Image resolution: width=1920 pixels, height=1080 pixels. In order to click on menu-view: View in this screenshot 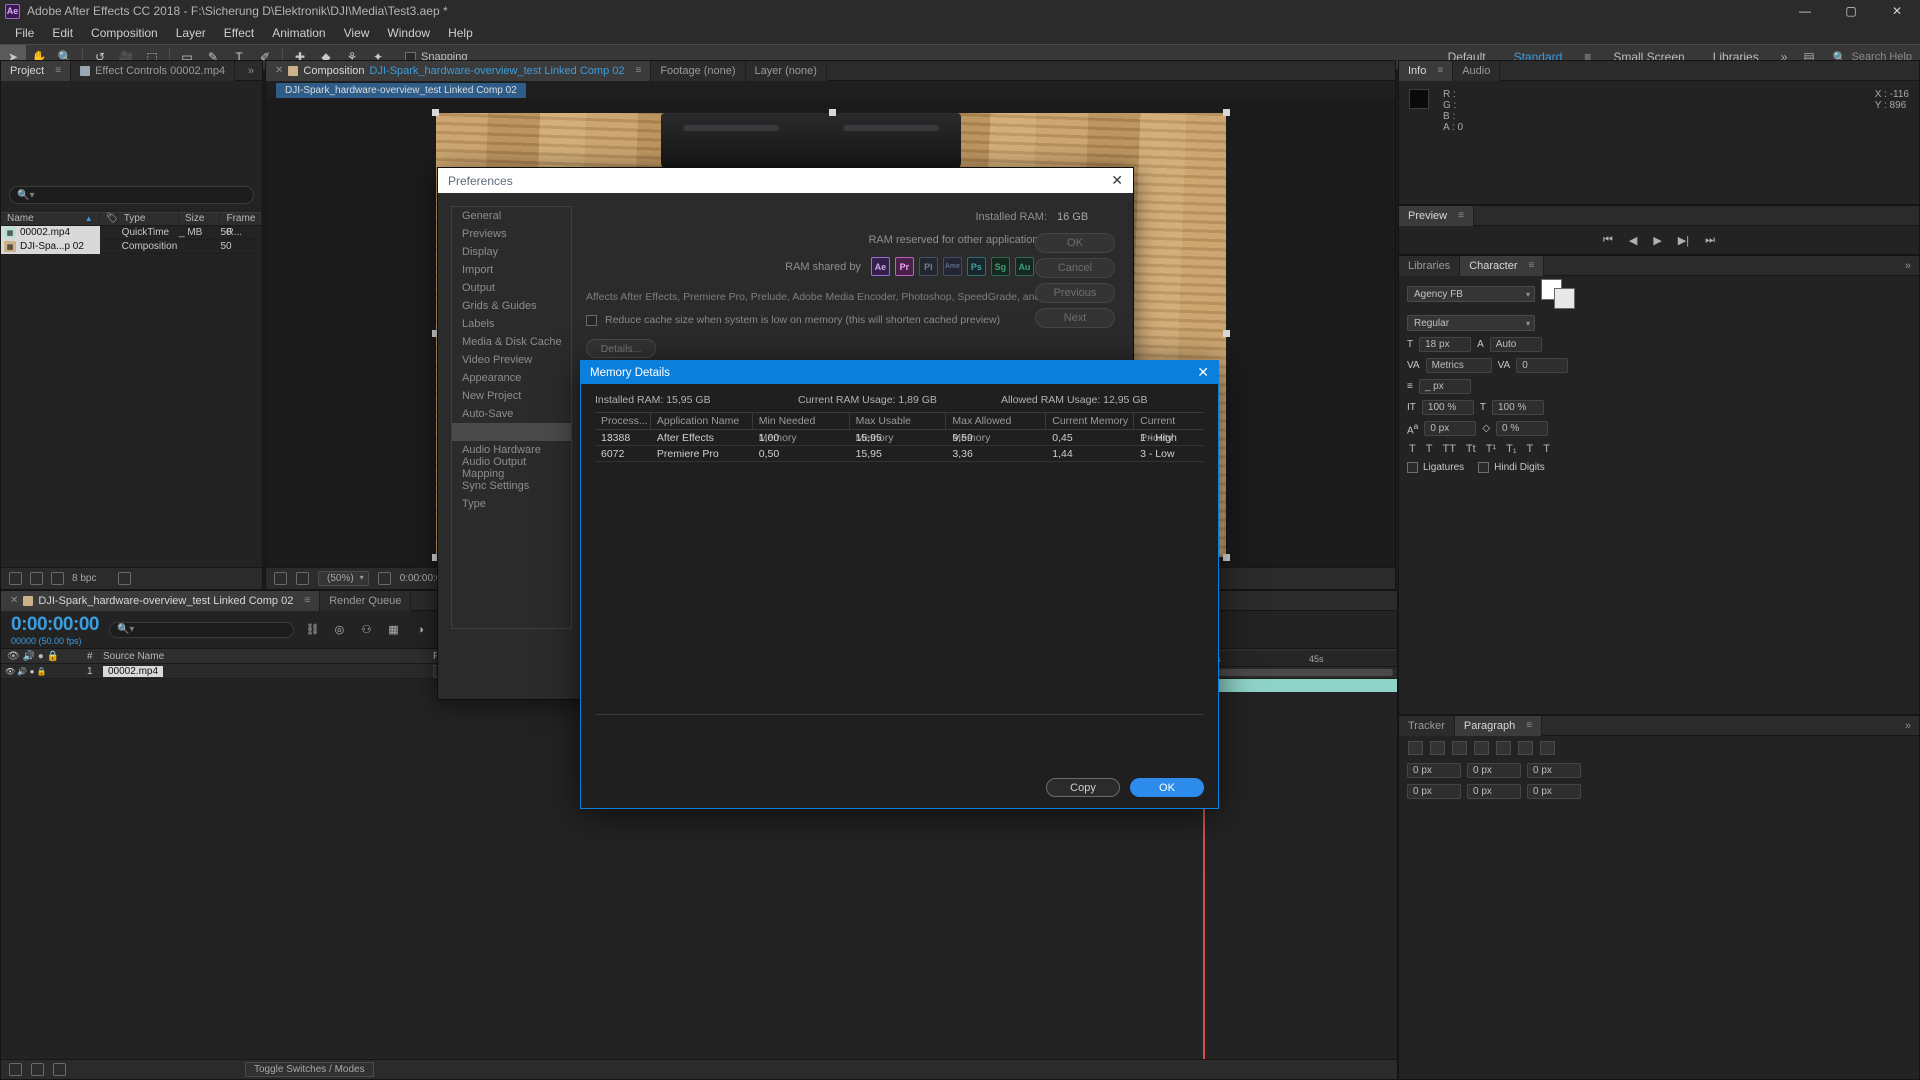, I will do `click(357, 33)`.